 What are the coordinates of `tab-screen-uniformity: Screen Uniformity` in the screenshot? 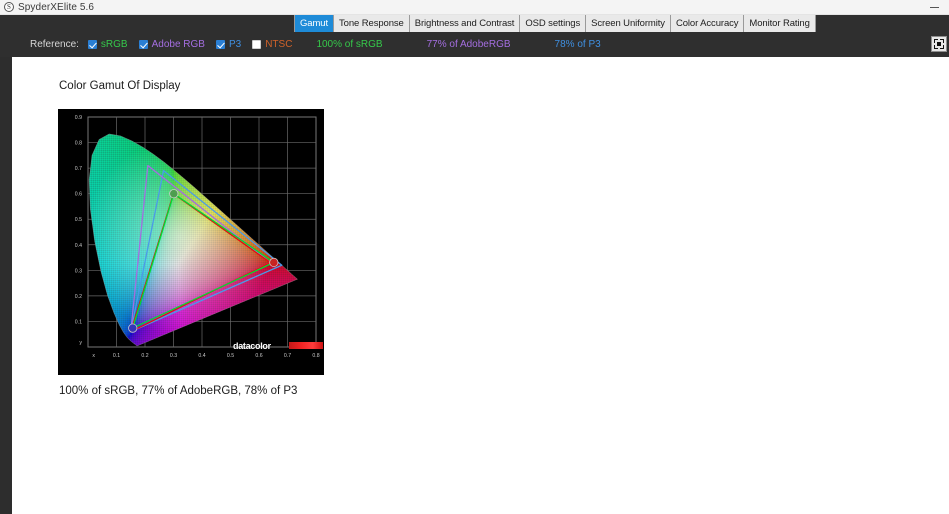 It's located at (628, 23).